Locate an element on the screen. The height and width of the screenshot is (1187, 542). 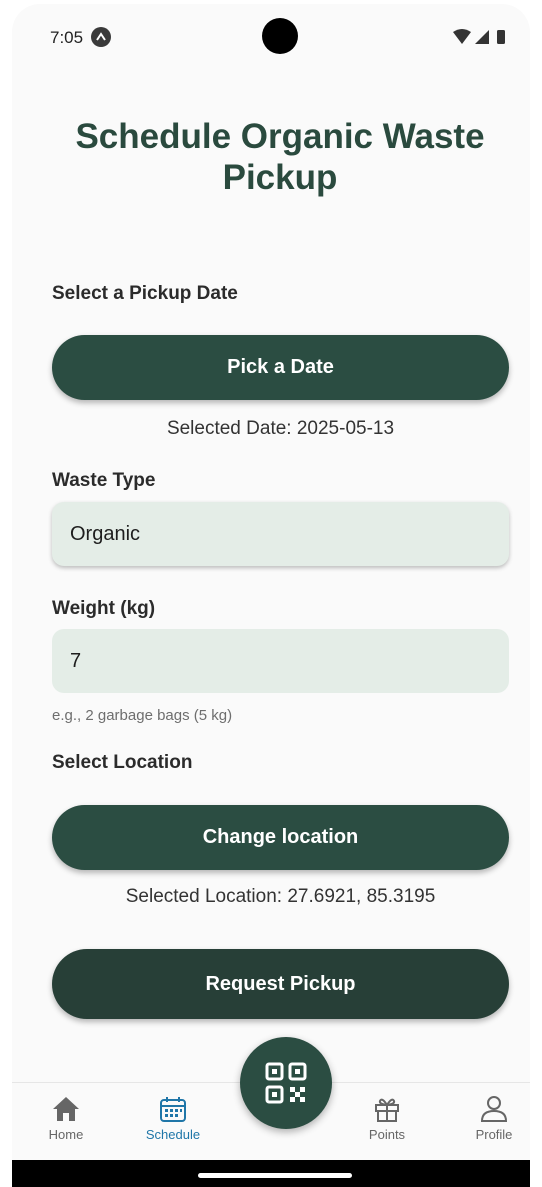
qr-code-icon is located at coordinates (286, 1083).